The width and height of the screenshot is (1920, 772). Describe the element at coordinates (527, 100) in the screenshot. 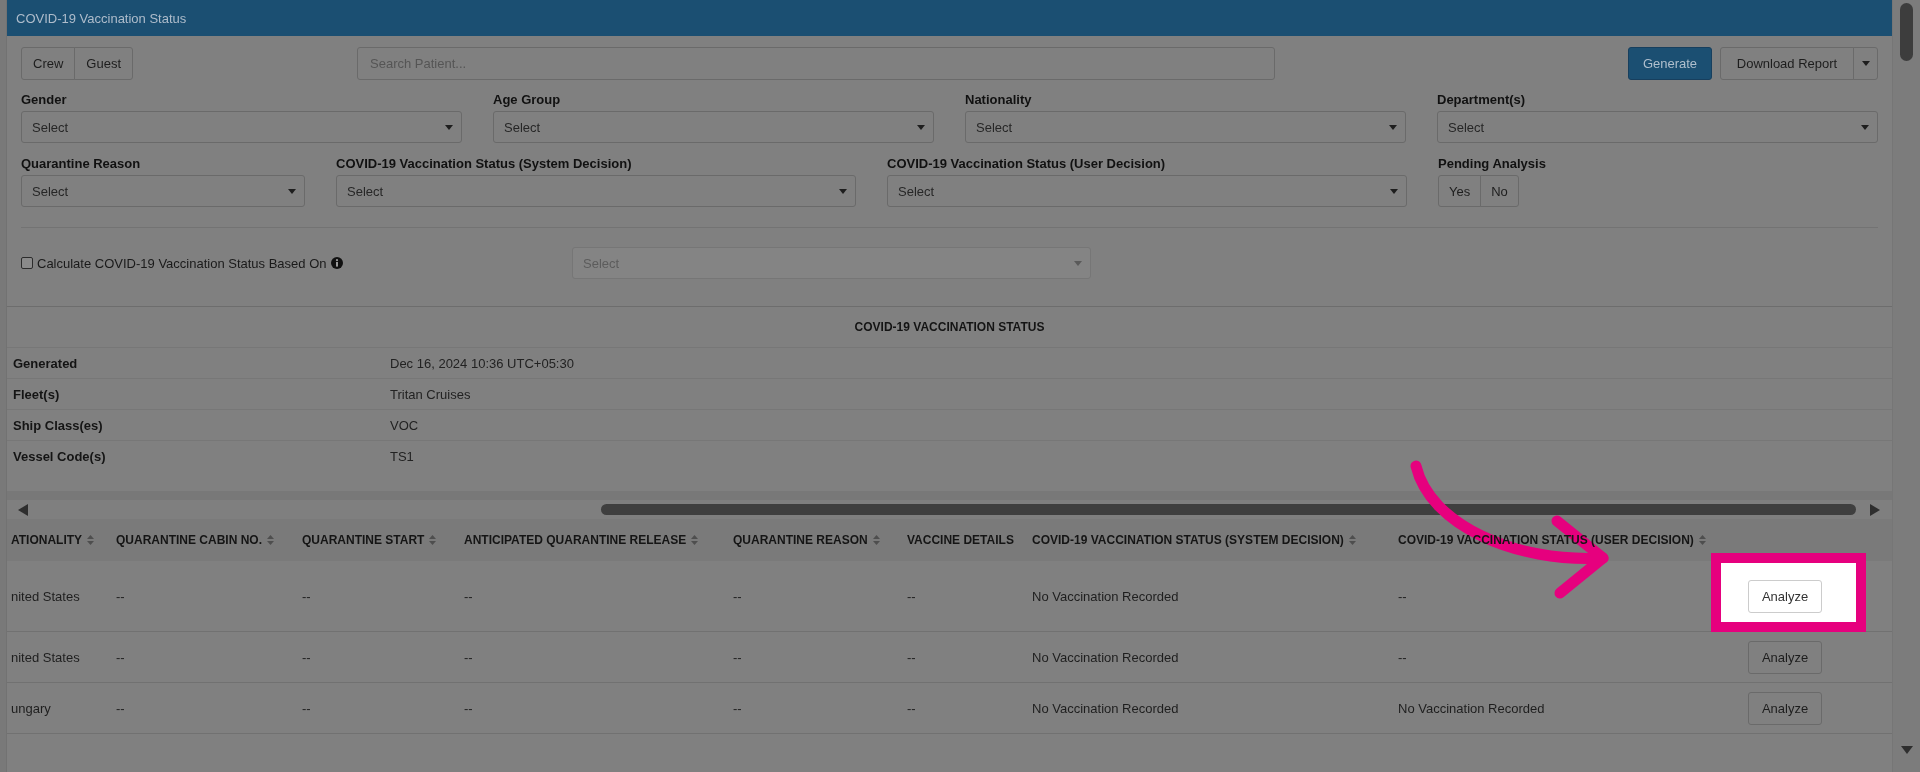

I see `filter-label: Age Group` at that location.